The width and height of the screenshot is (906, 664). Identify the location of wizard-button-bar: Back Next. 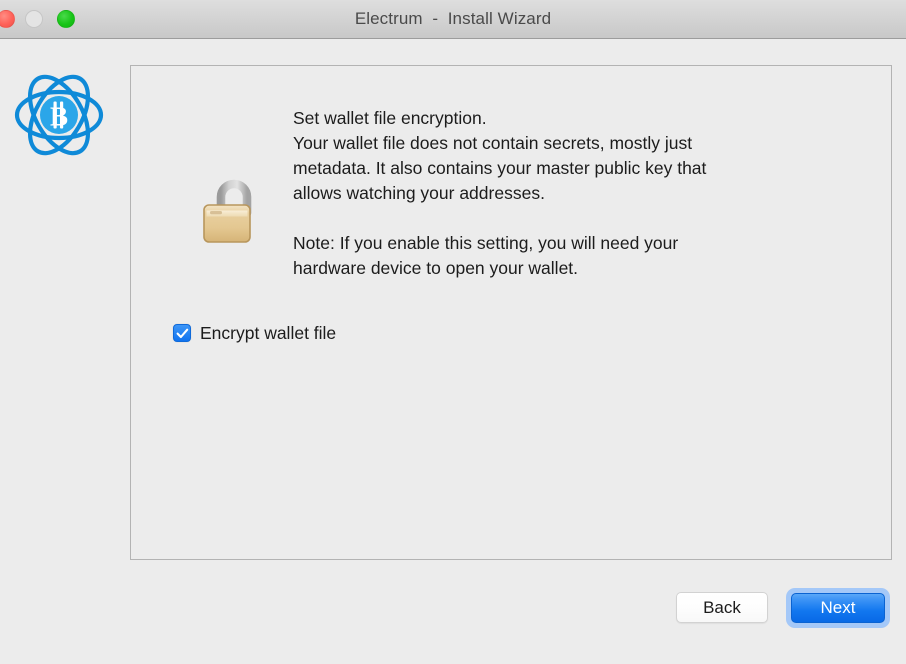
(453, 611).